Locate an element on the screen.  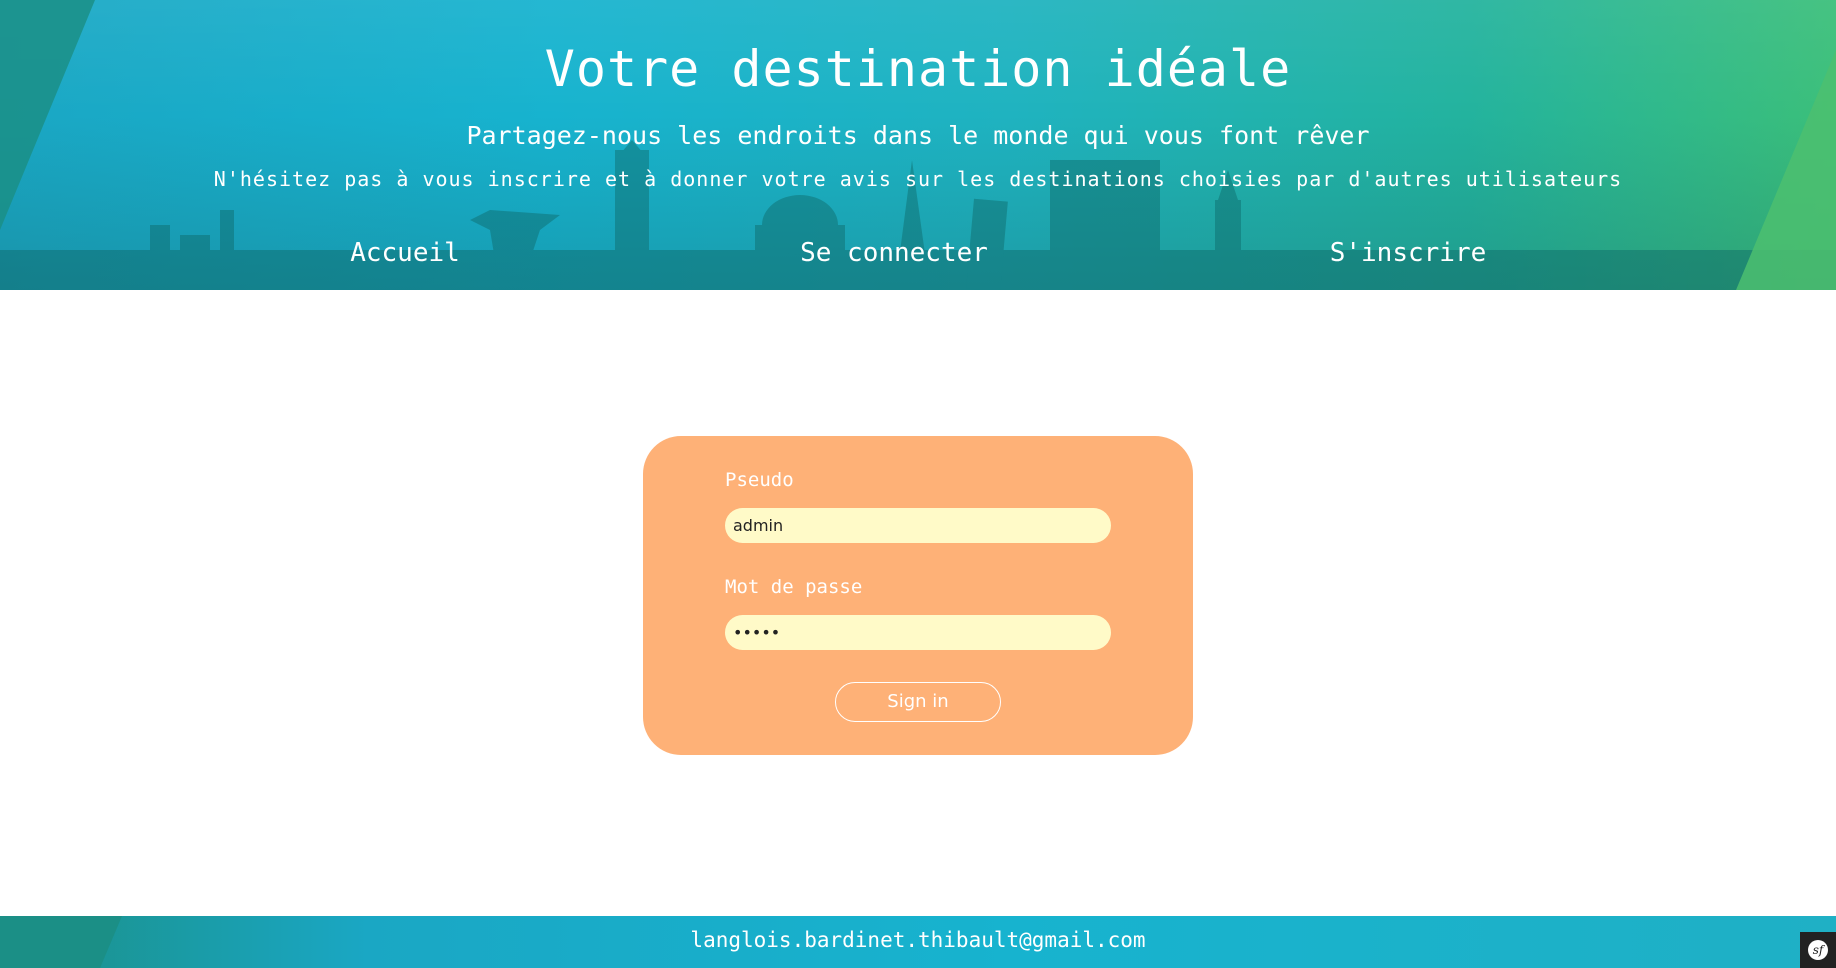
nav-link-home: Accueil is located at coordinates (405, 253).